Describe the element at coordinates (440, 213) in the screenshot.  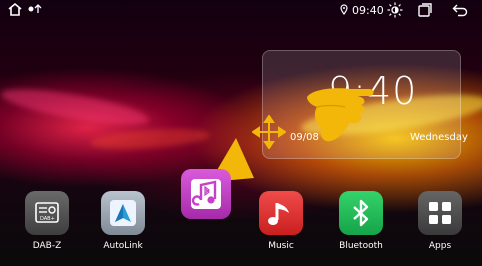
I see `apps-grid-icon` at that location.